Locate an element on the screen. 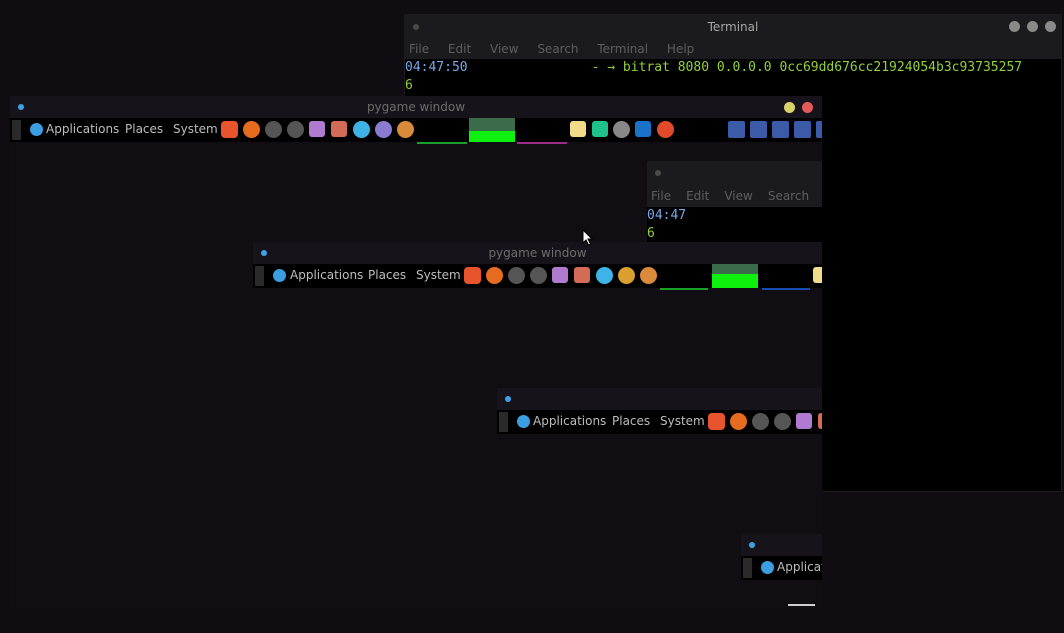  workspace-1-icon is located at coordinates (736, 129).